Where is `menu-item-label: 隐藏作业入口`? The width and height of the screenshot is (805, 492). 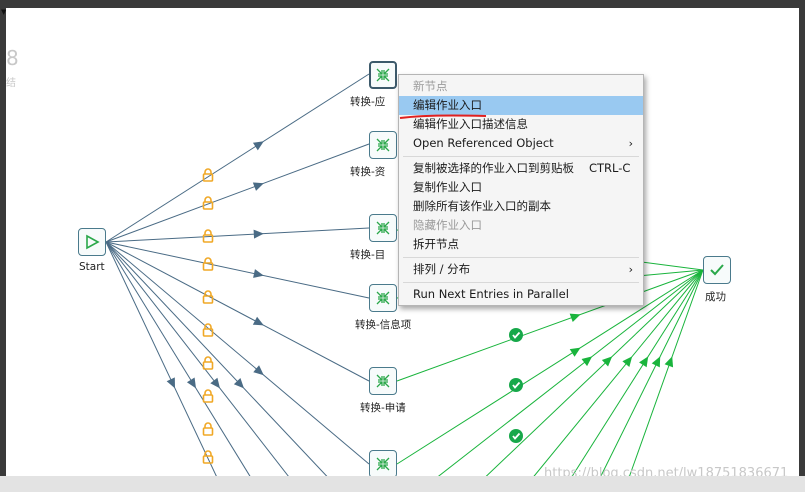 menu-item-label: 隐藏作业入口 is located at coordinates (447, 225).